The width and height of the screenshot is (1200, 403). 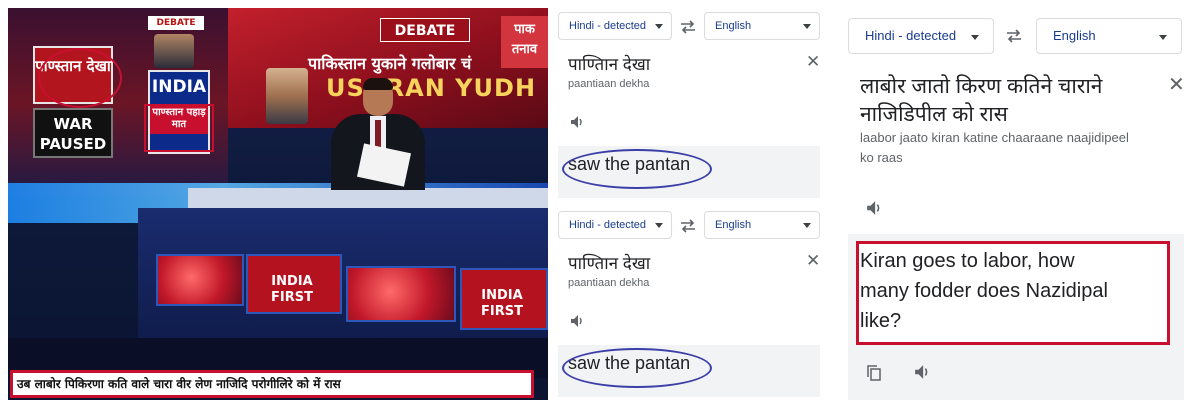 What do you see at coordinates (73, 133) in the screenshot?
I see `war-paused-card: WAR PAUSED` at bounding box center [73, 133].